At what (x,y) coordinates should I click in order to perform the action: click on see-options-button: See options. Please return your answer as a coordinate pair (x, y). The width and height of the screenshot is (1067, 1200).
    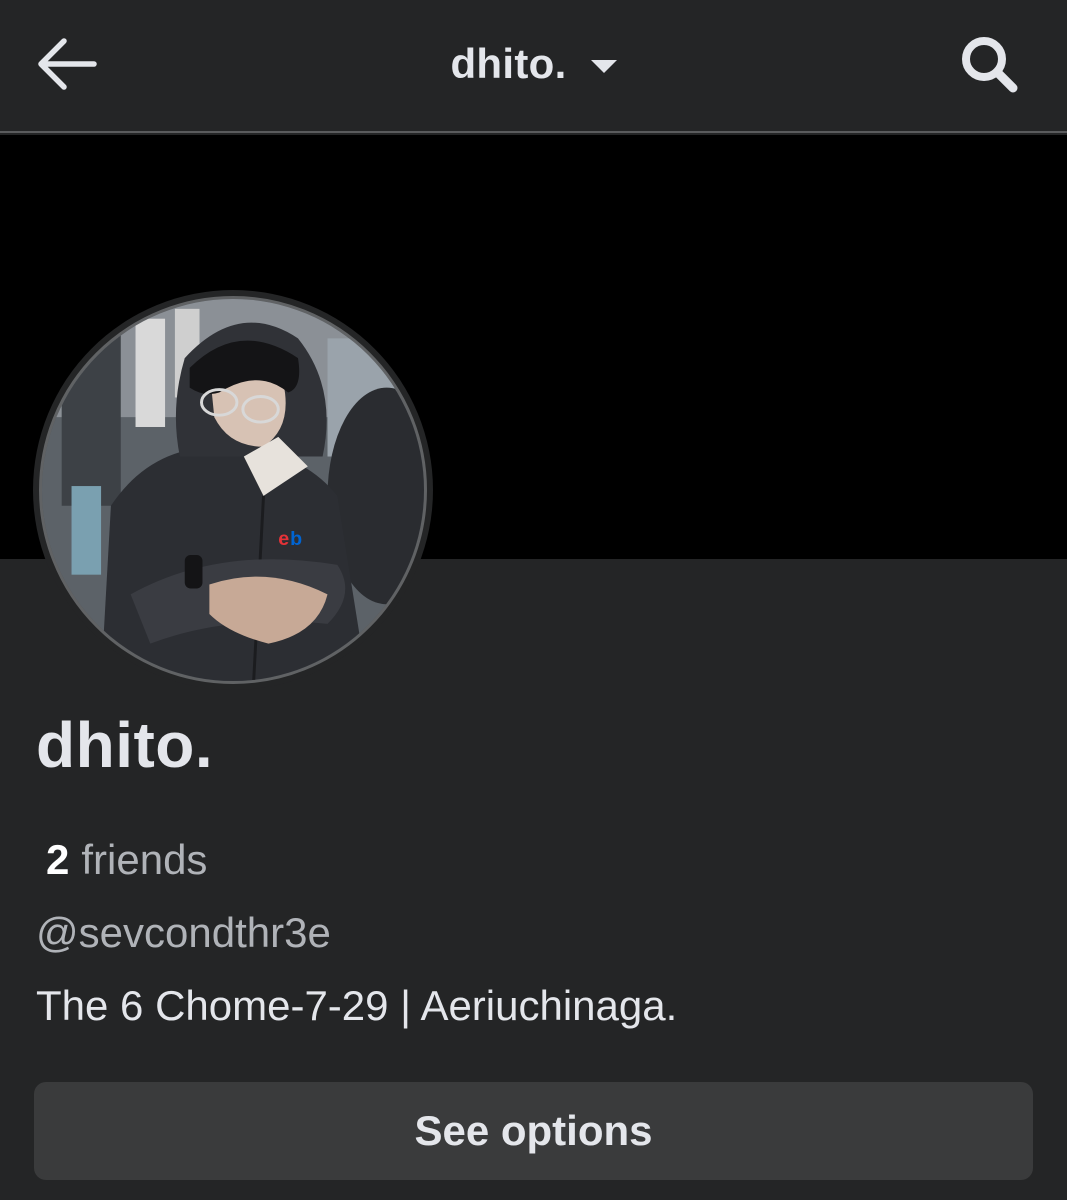
    Looking at the image, I should click on (533, 1131).